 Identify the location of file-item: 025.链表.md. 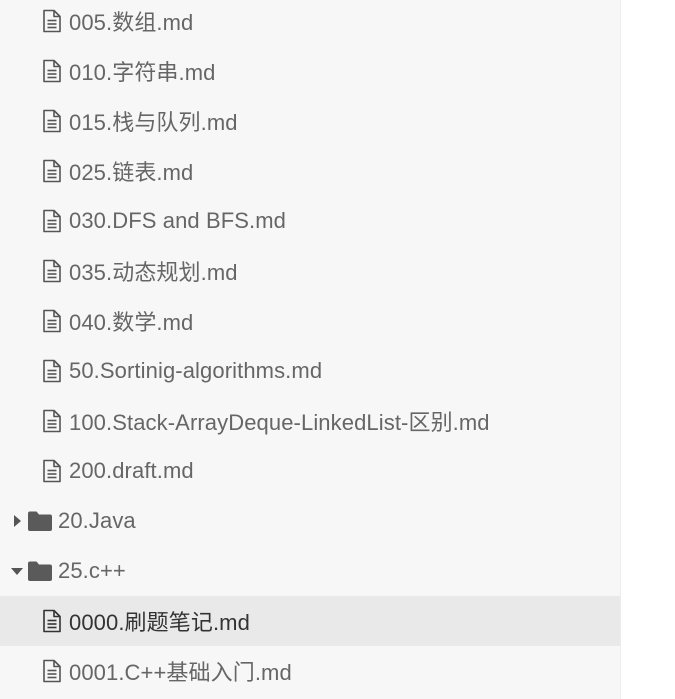
(310, 171).